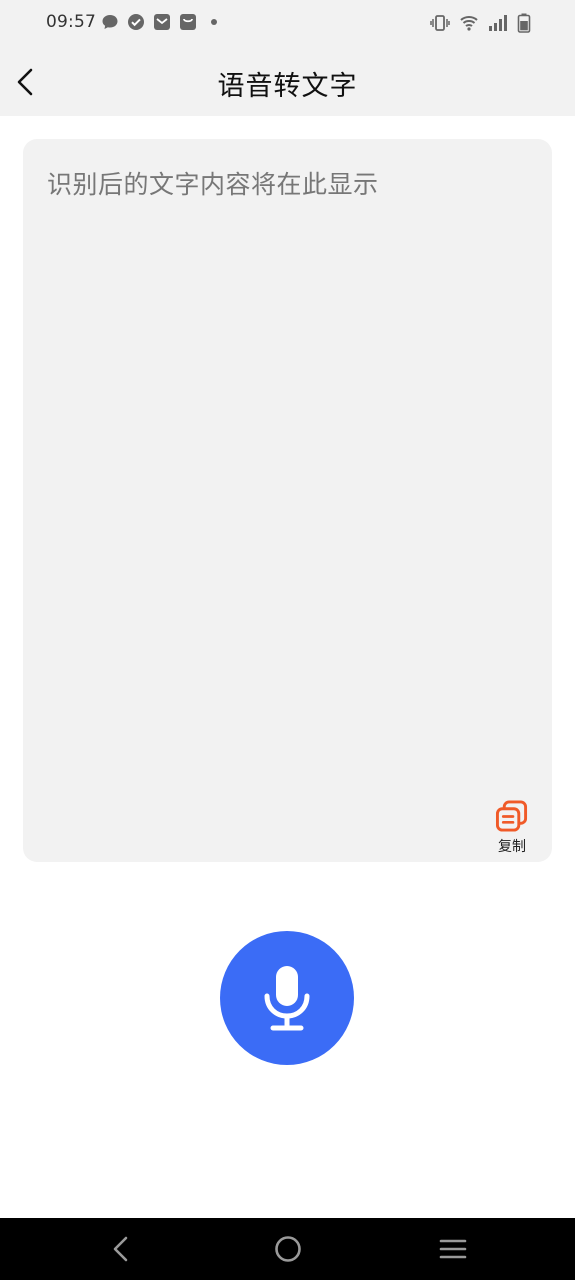 The width and height of the screenshot is (575, 1280). I want to click on signal-icon, so click(498, 25).